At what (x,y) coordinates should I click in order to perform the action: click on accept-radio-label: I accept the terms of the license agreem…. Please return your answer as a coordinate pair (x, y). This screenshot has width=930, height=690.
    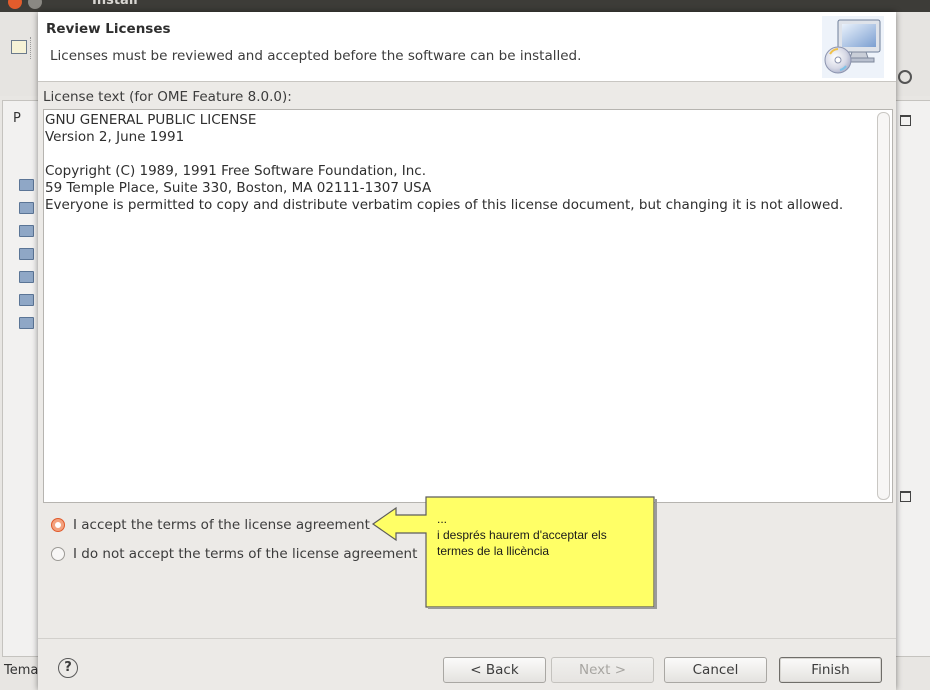
    Looking at the image, I should click on (221, 525).